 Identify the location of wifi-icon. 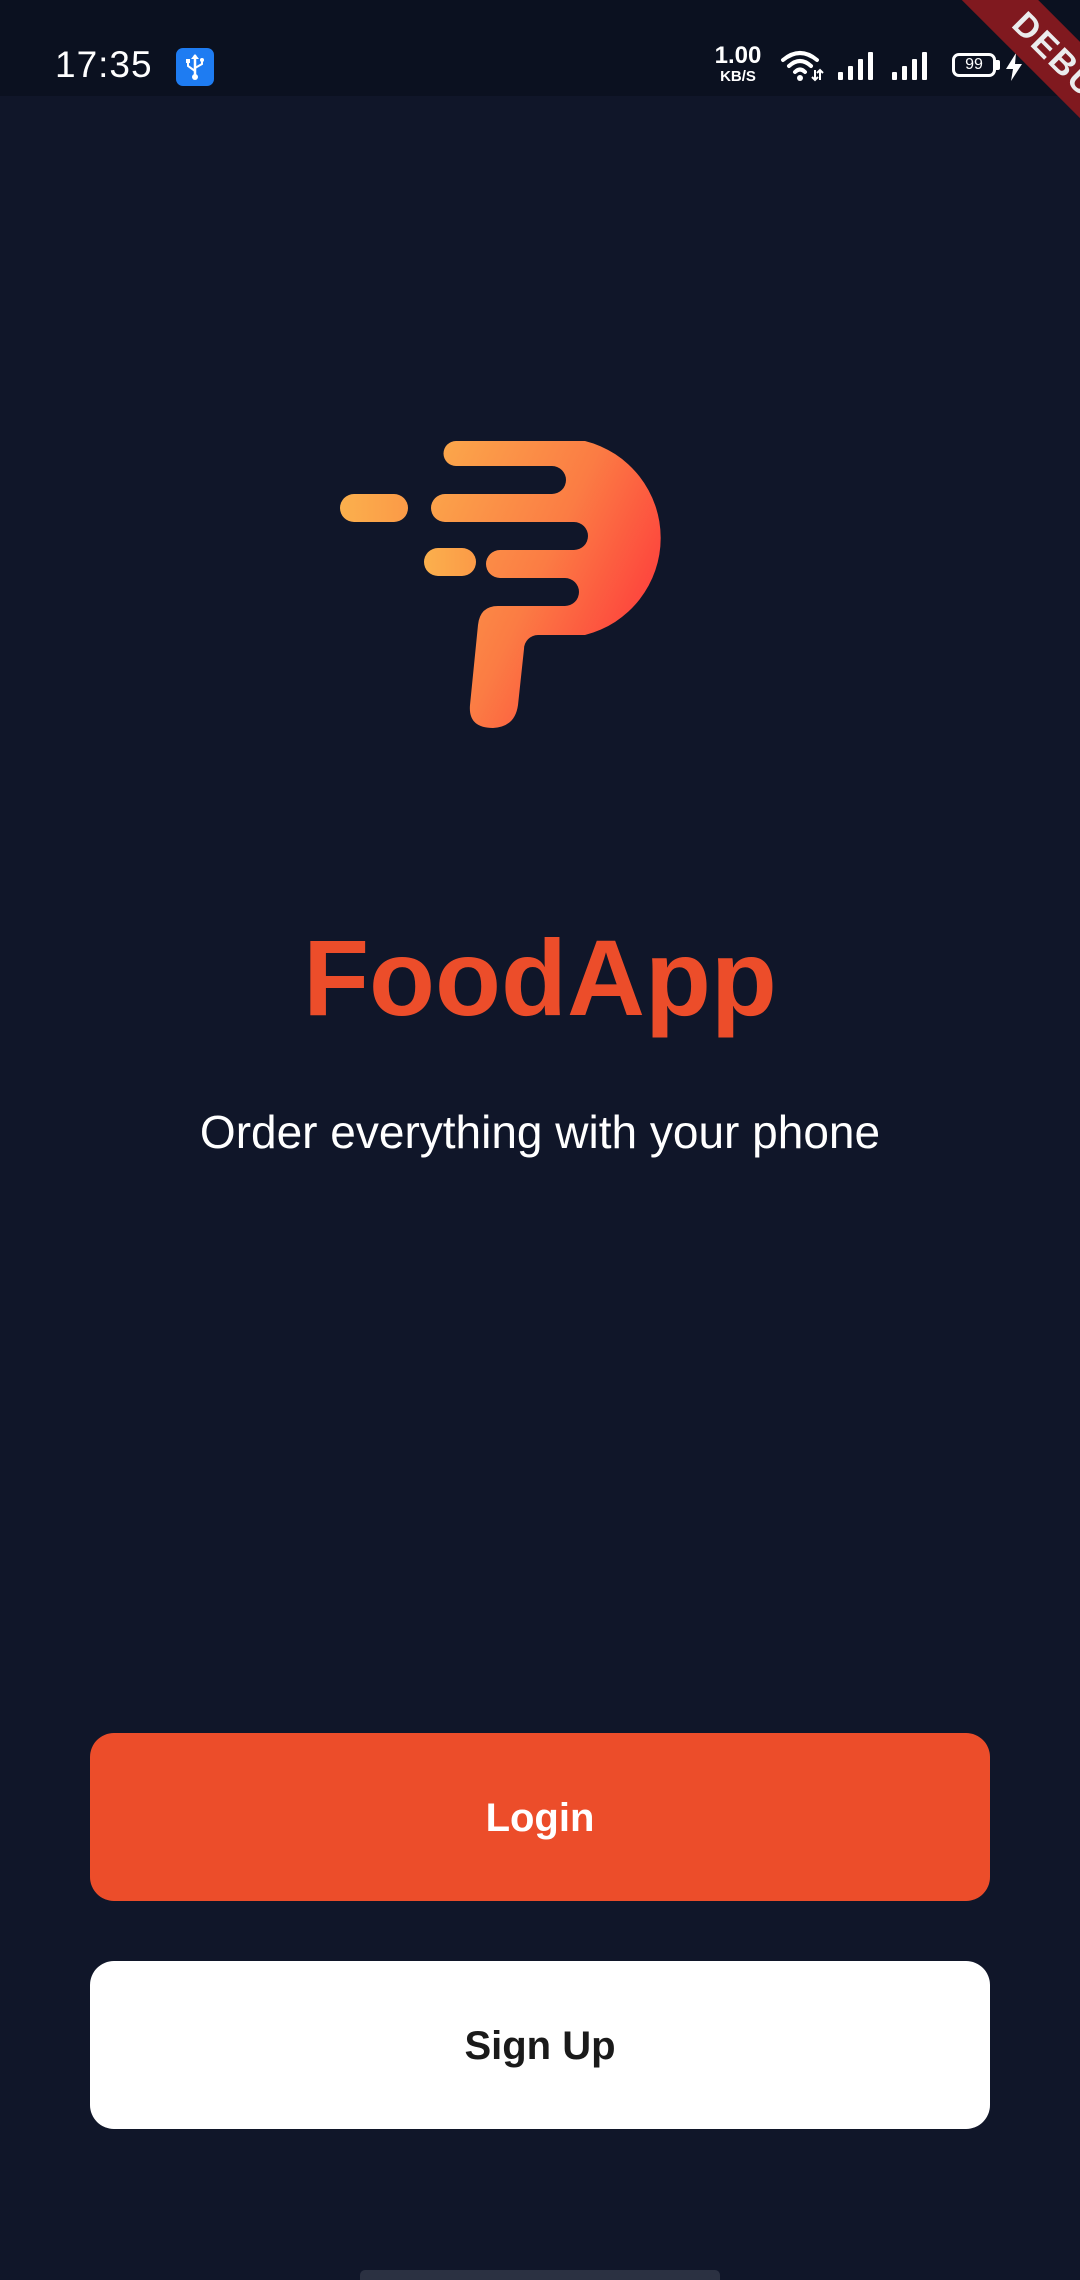
(802, 66).